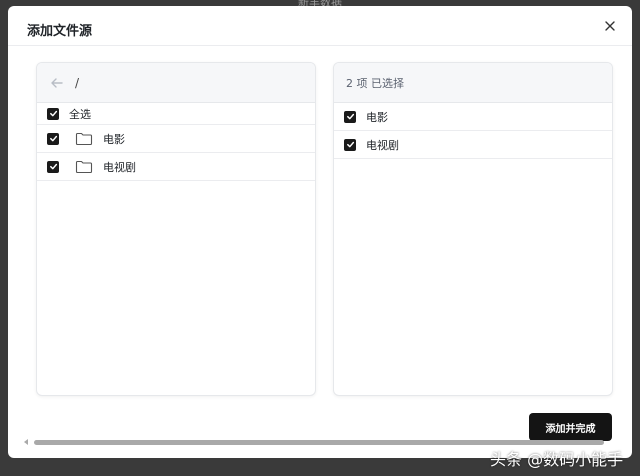  I want to click on selected-count: 2 项 已选择, so click(375, 83).